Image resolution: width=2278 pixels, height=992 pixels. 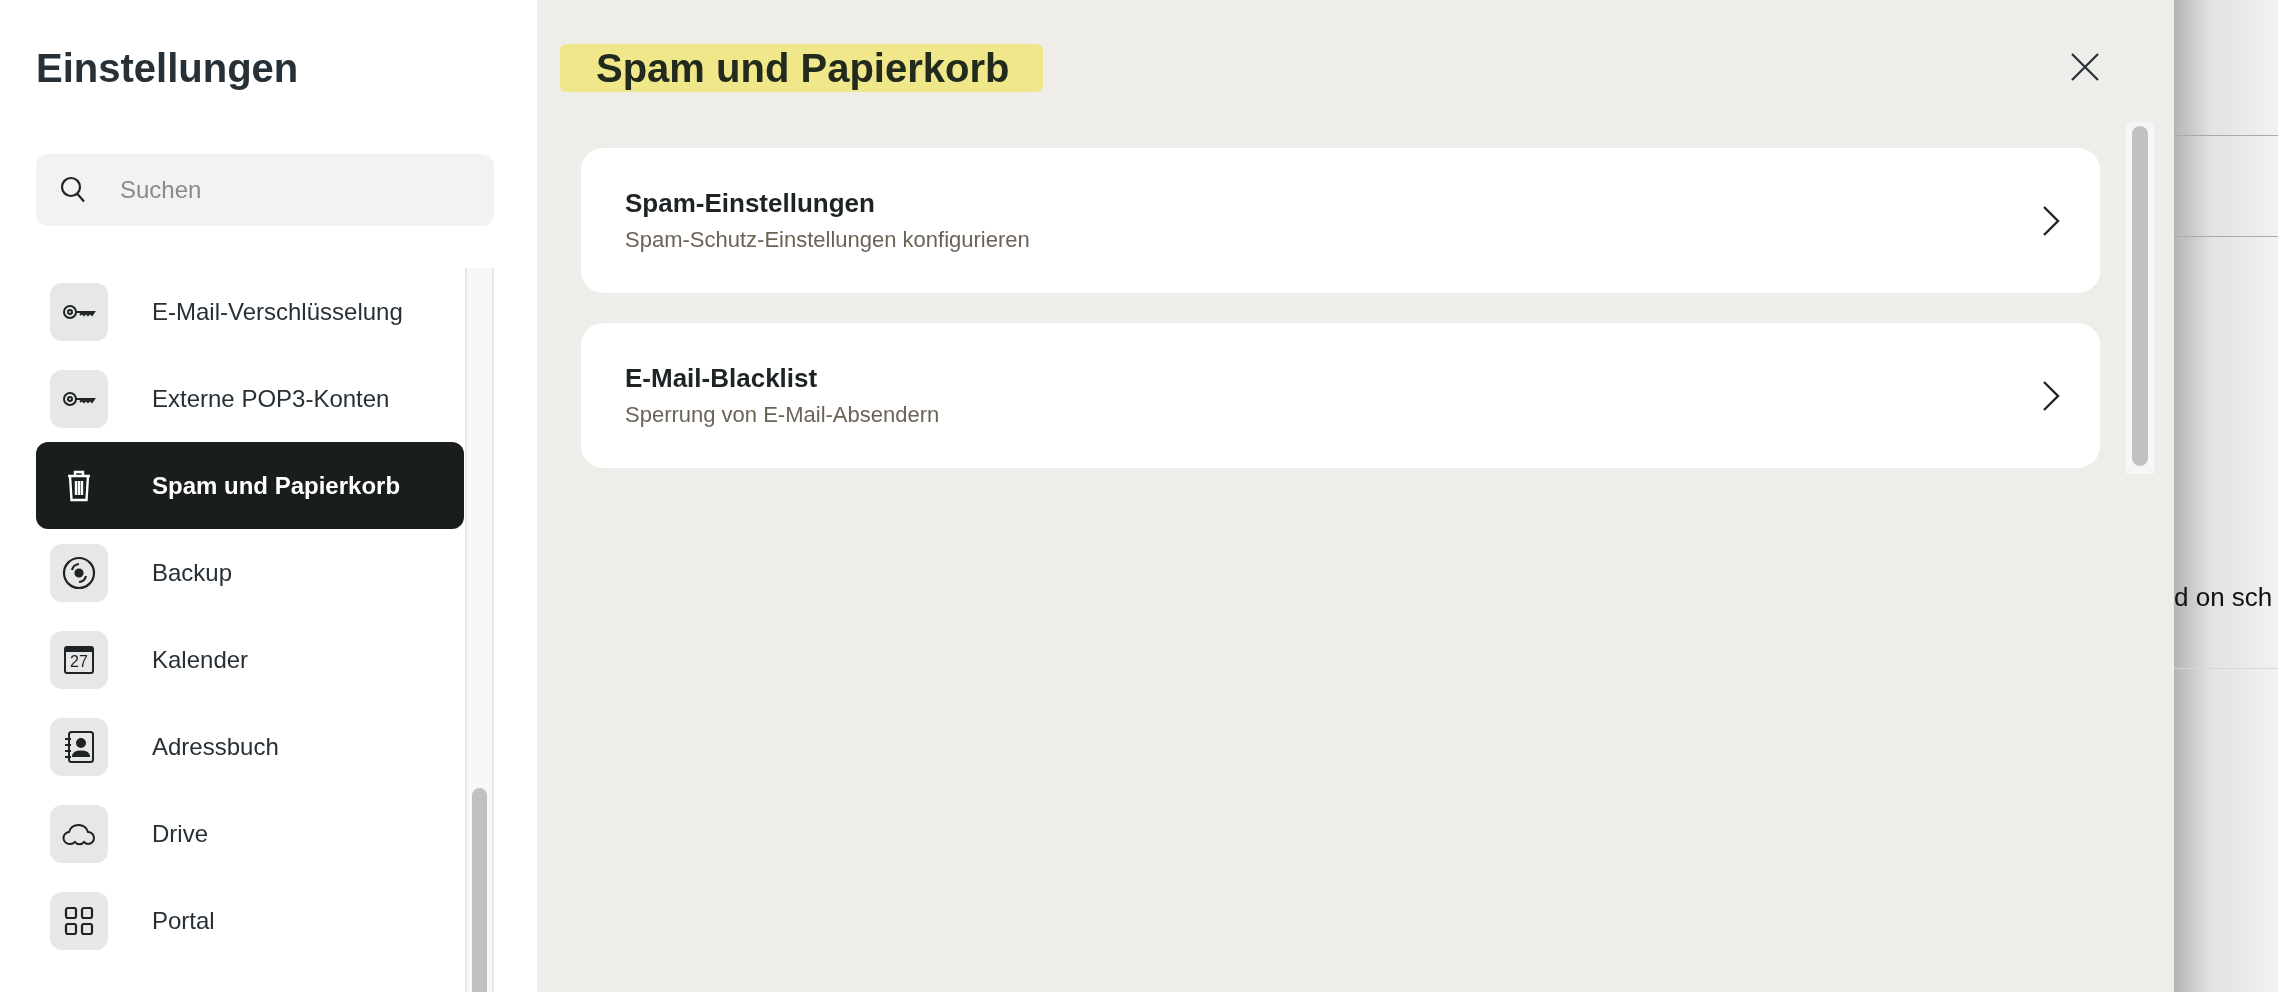 I want to click on sidebar-item: E-Mail-Verschlüsselung, so click(x=250, y=311).